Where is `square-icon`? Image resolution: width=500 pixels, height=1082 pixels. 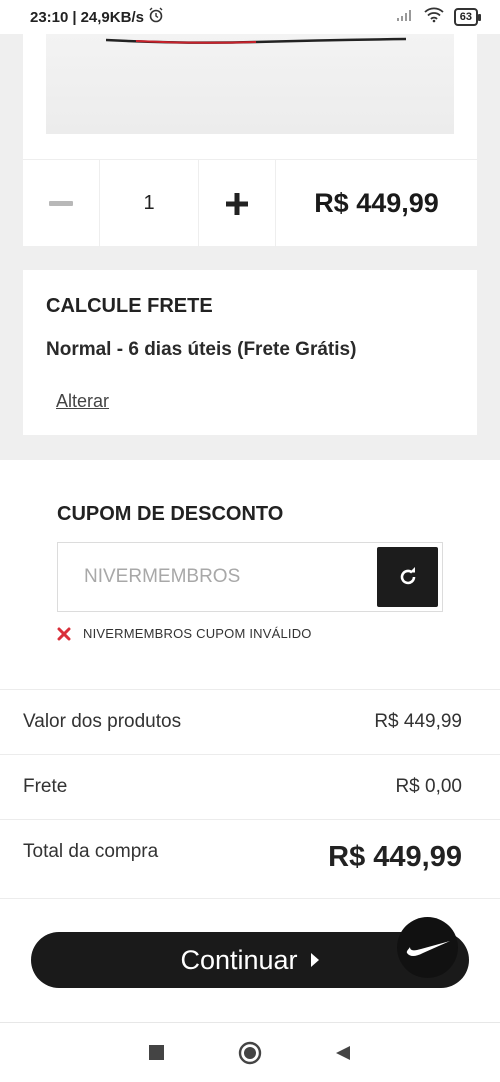 square-icon is located at coordinates (157, 1052).